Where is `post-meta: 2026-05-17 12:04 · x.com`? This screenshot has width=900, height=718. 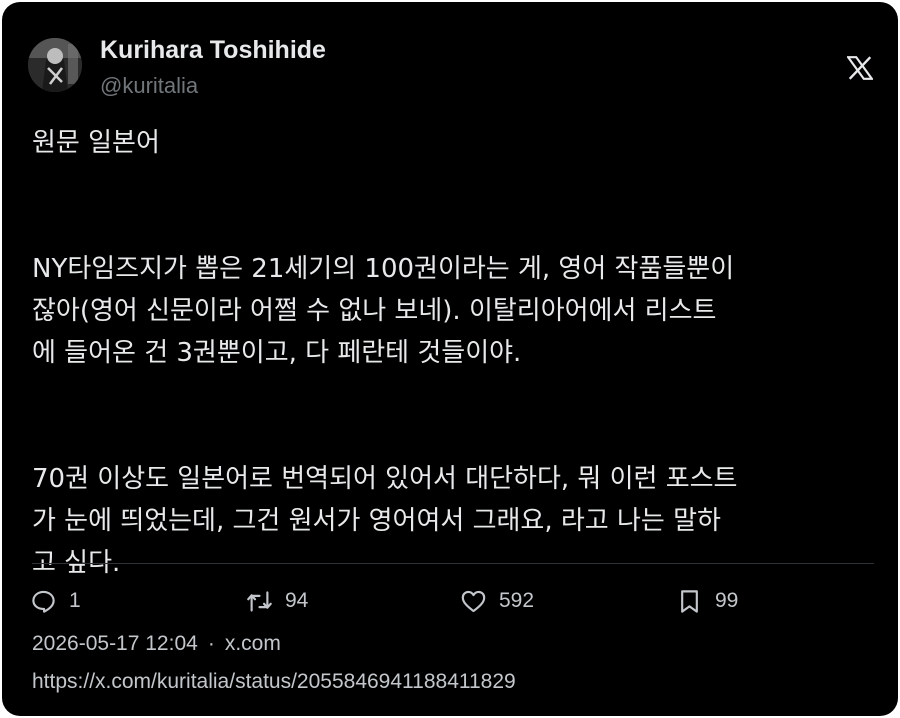 post-meta: 2026-05-17 12:04 · x.com is located at coordinates (156, 644).